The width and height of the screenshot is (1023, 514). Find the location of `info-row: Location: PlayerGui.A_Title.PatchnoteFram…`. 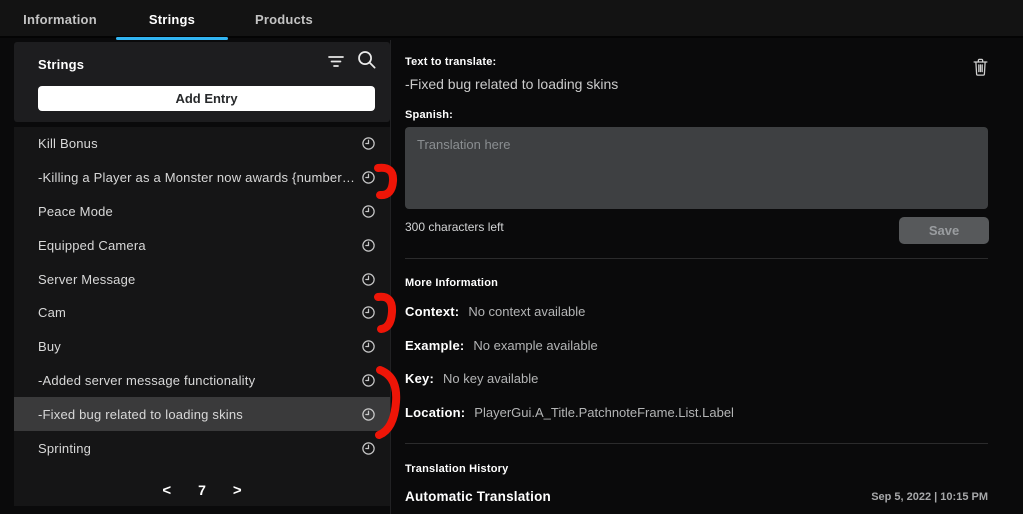

info-row: Location: PlayerGui.A_Title.PatchnoteFram… is located at coordinates (569, 413).